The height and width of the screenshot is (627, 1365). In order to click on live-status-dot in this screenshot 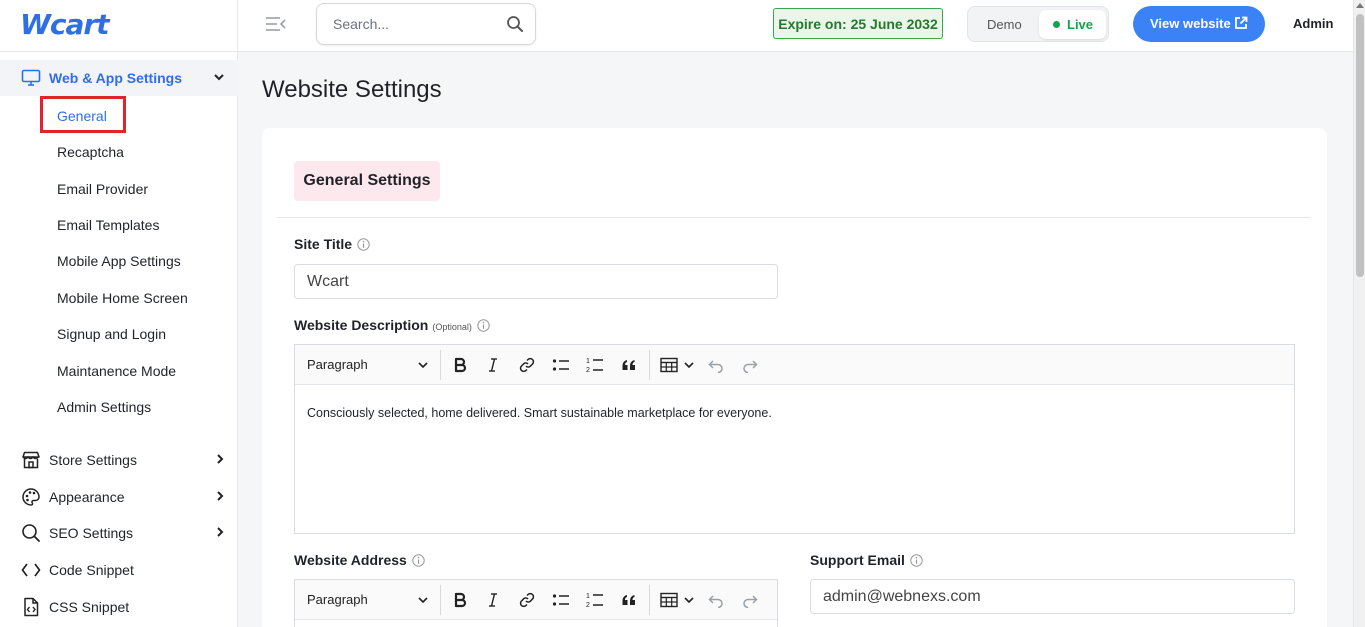, I will do `click(1056, 24)`.